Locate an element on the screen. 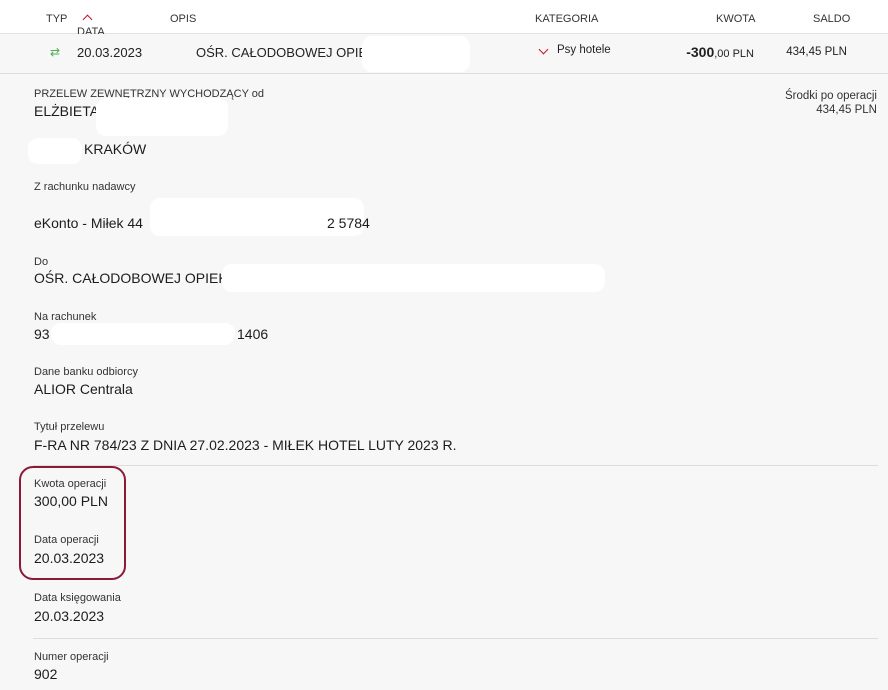  column-type: TYP is located at coordinates (57, 19).